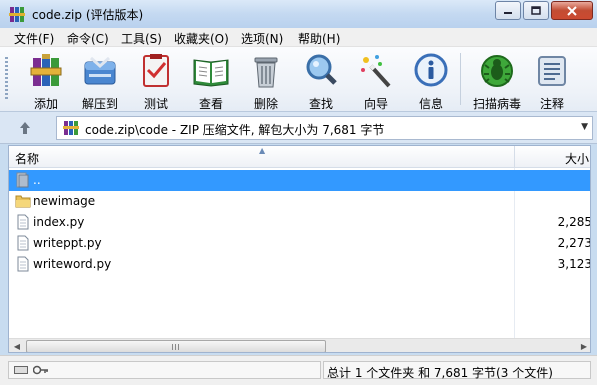 The image size is (597, 385). Describe the element at coordinates (27, 158) in the screenshot. I see `column-header-name: 名称` at that location.